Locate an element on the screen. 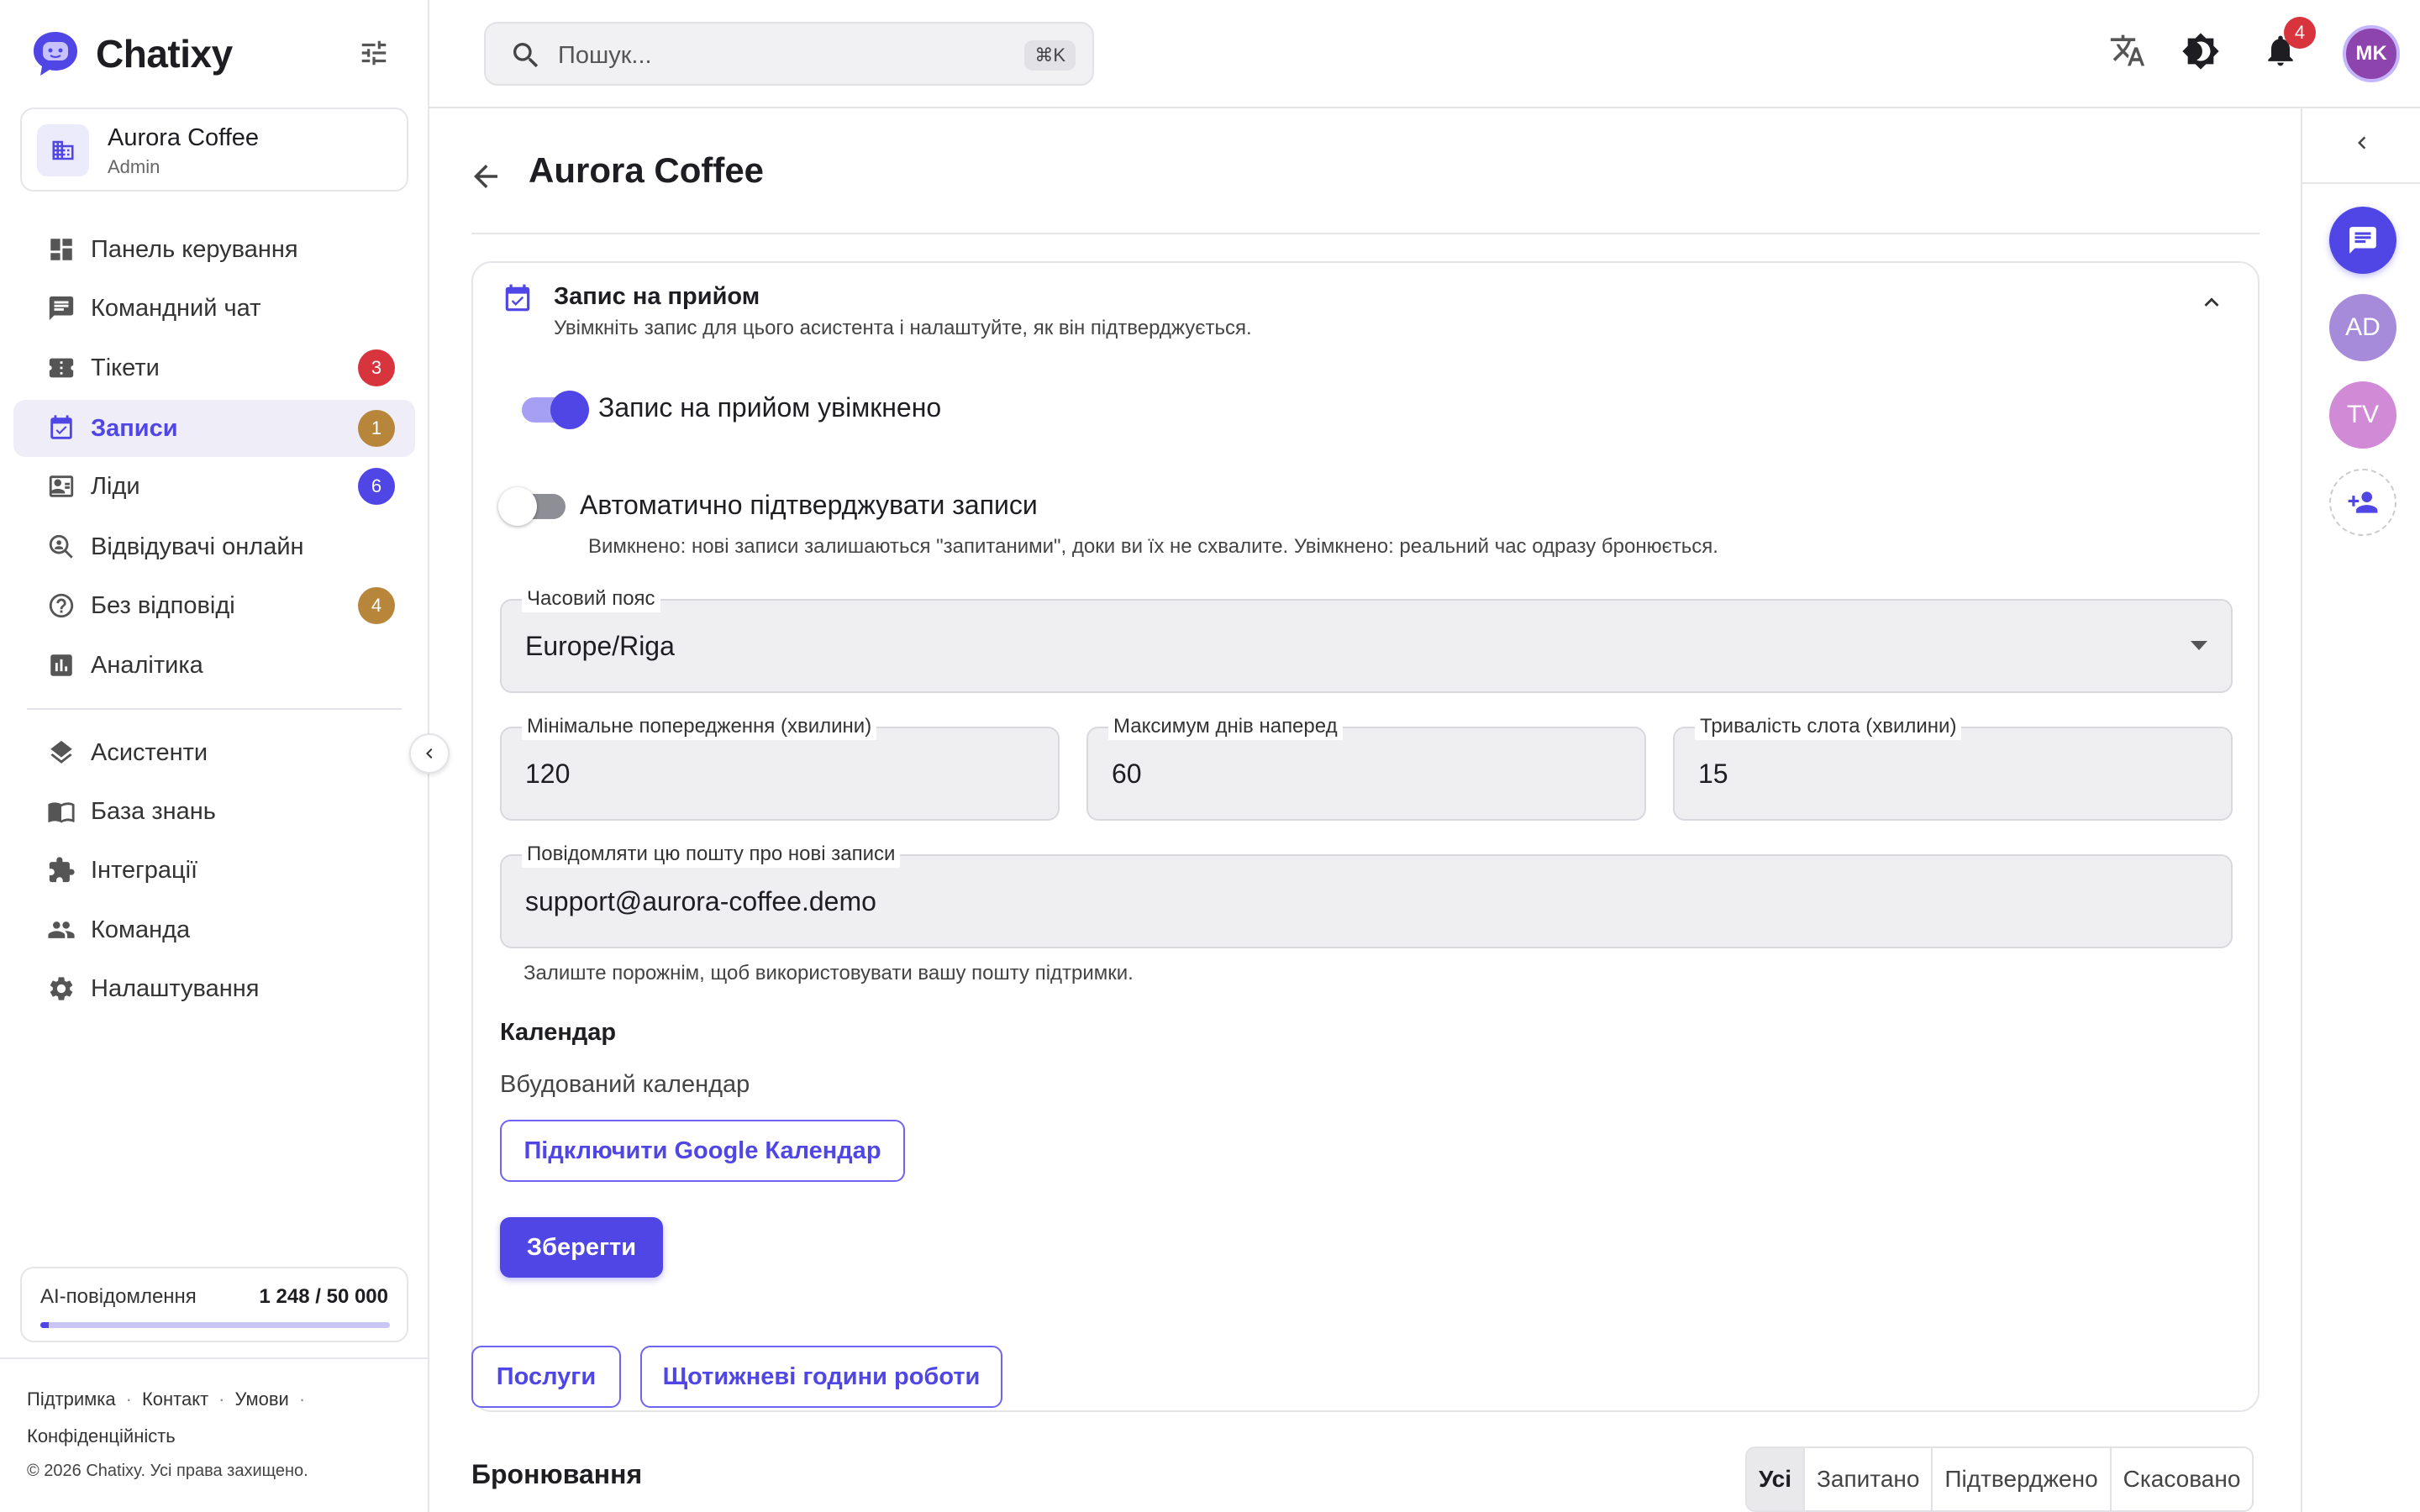 This screenshot has width=2420, height=1512. timezone-value: Europe/Riga is located at coordinates (600, 646).